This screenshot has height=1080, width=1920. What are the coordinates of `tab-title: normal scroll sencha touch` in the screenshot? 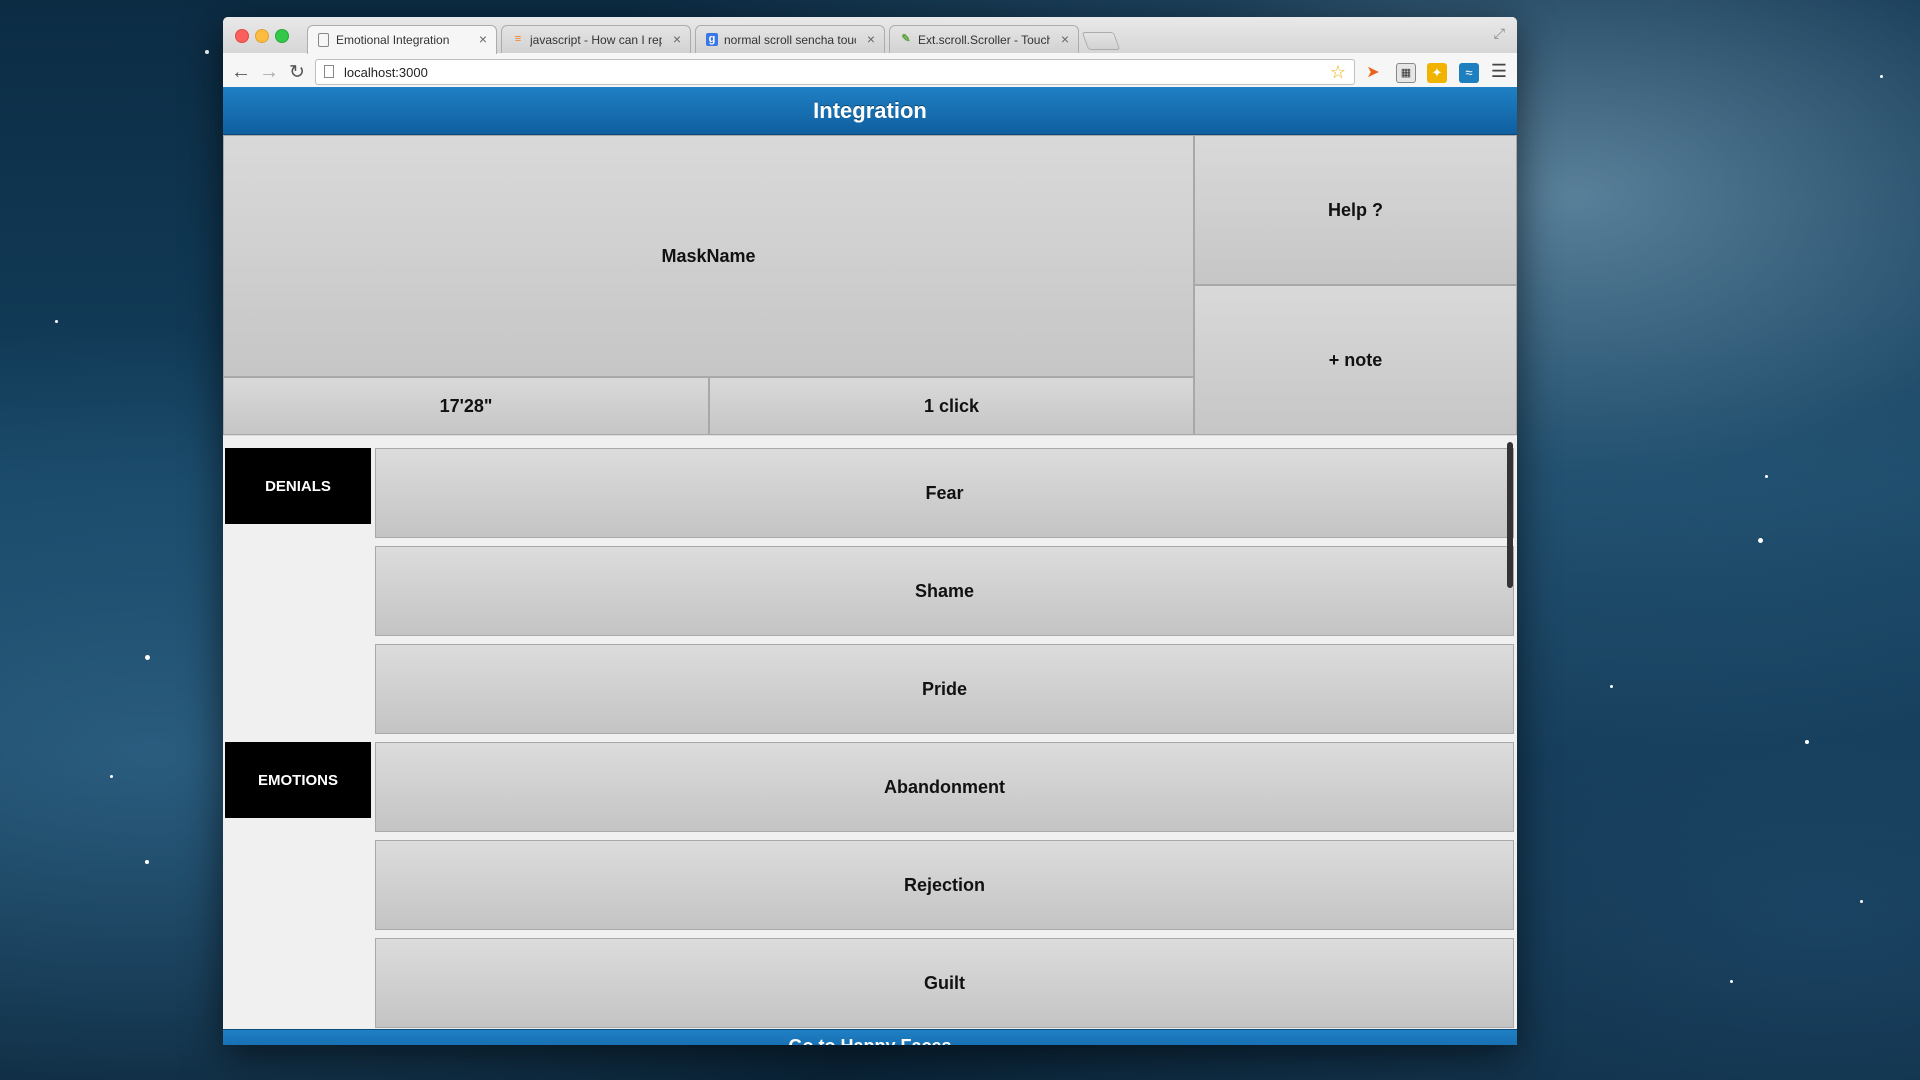 It's located at (790, 40).